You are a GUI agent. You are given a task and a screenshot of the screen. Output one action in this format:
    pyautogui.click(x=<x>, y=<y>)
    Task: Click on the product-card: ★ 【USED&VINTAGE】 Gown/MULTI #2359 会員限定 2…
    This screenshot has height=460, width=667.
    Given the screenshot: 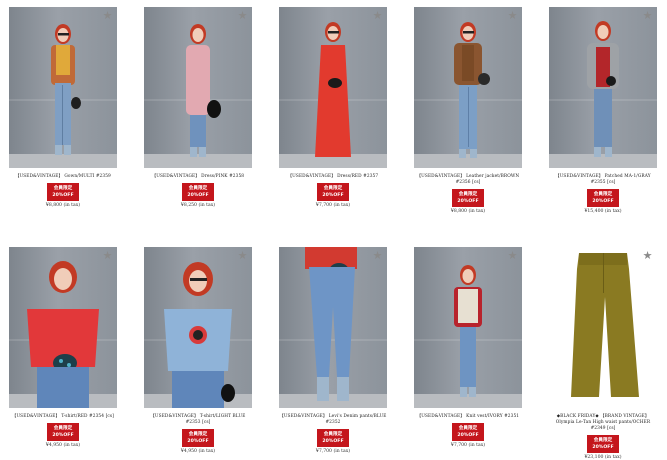 What is the action you would take?
    pyautogui.click(x=63, y=107)
    